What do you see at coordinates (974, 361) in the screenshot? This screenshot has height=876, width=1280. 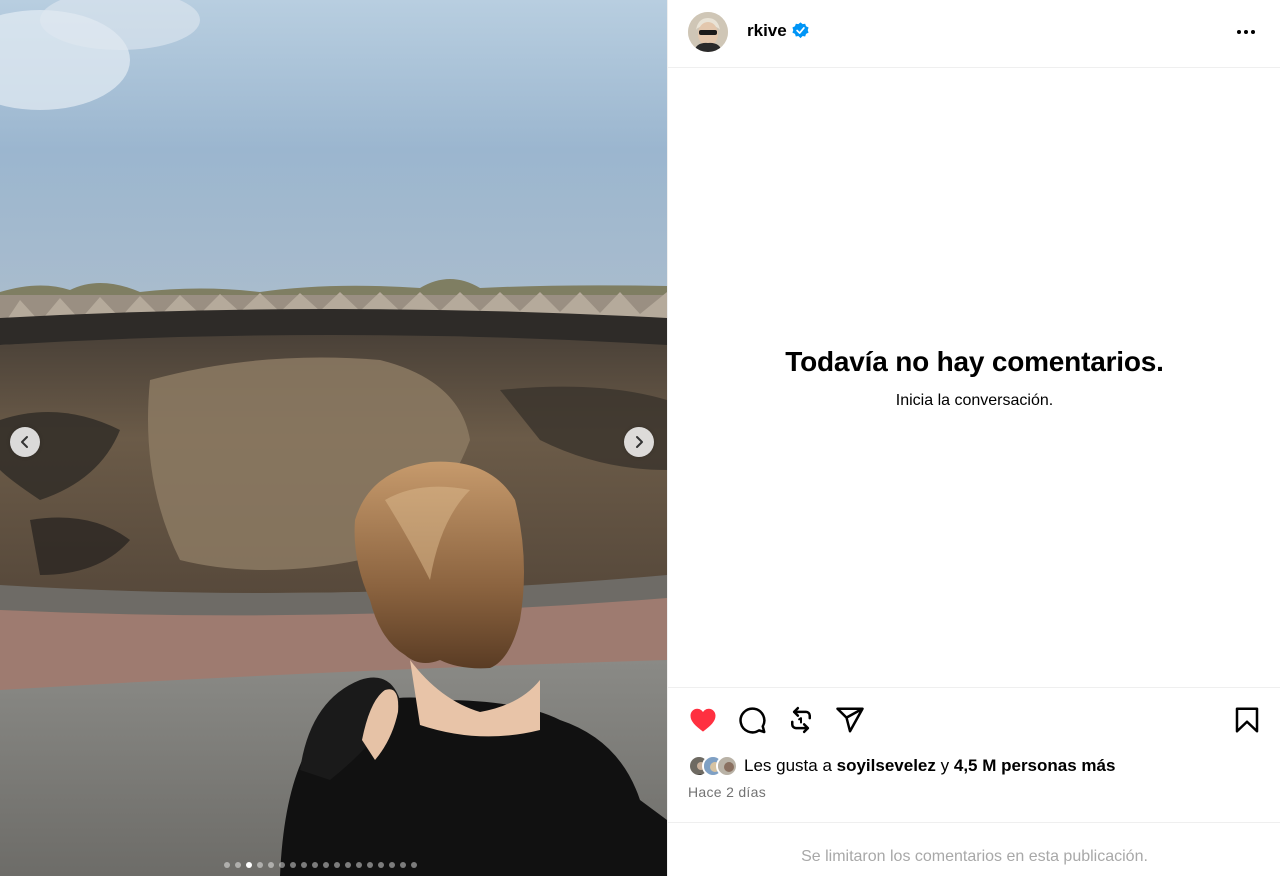 I see `no-comments-title: Todavía no hay comentarios.` at bounding box center [974, 361].